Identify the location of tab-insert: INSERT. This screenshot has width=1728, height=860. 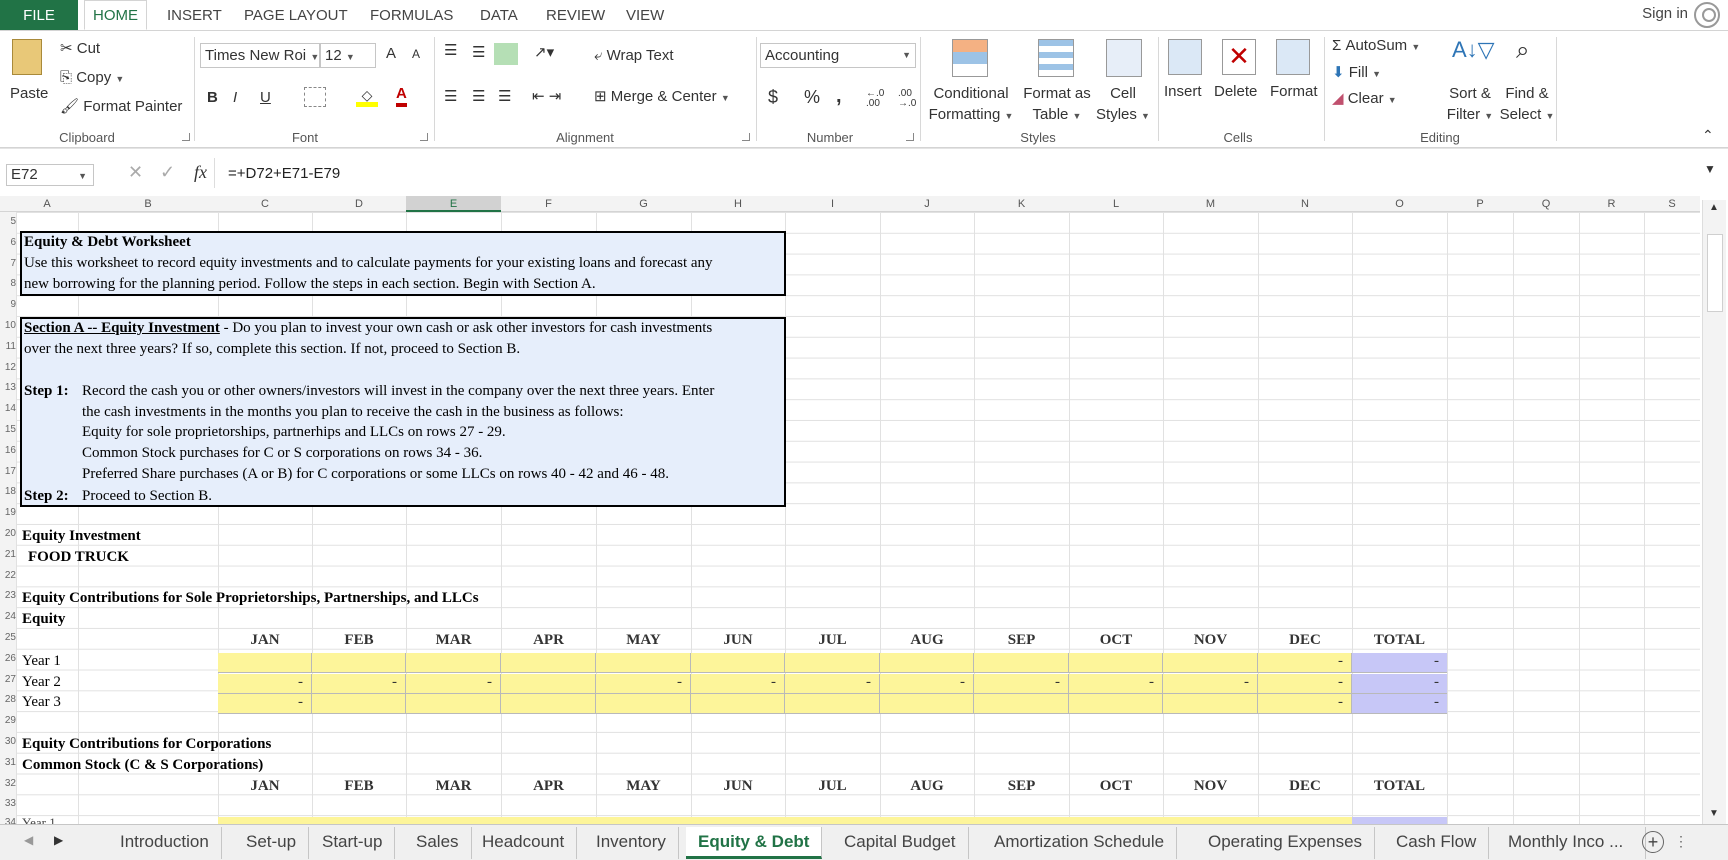
(194, 15).